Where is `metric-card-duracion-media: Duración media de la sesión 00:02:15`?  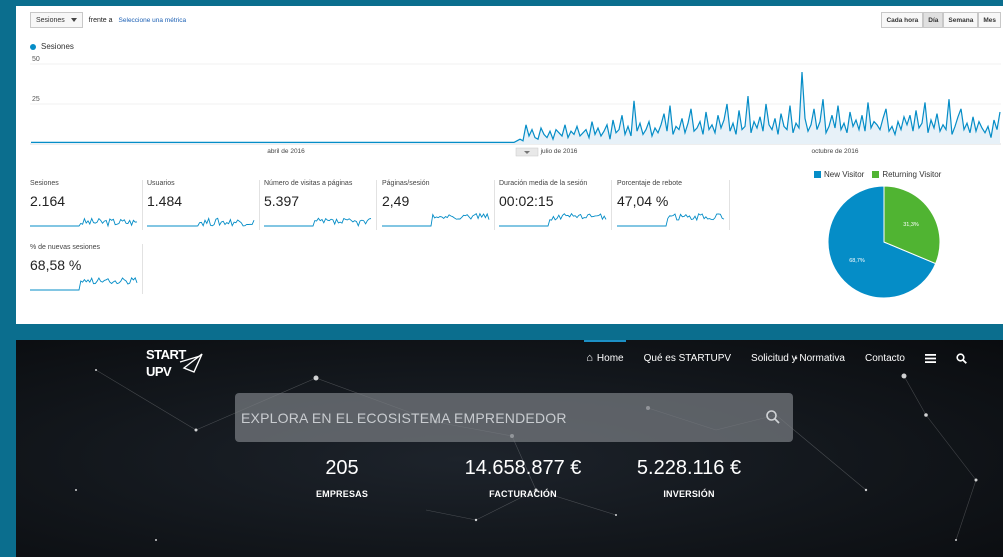 metric-card-duracion-media: Duración media de la sesión 00:02:15 is located at coordinates (555, 205).